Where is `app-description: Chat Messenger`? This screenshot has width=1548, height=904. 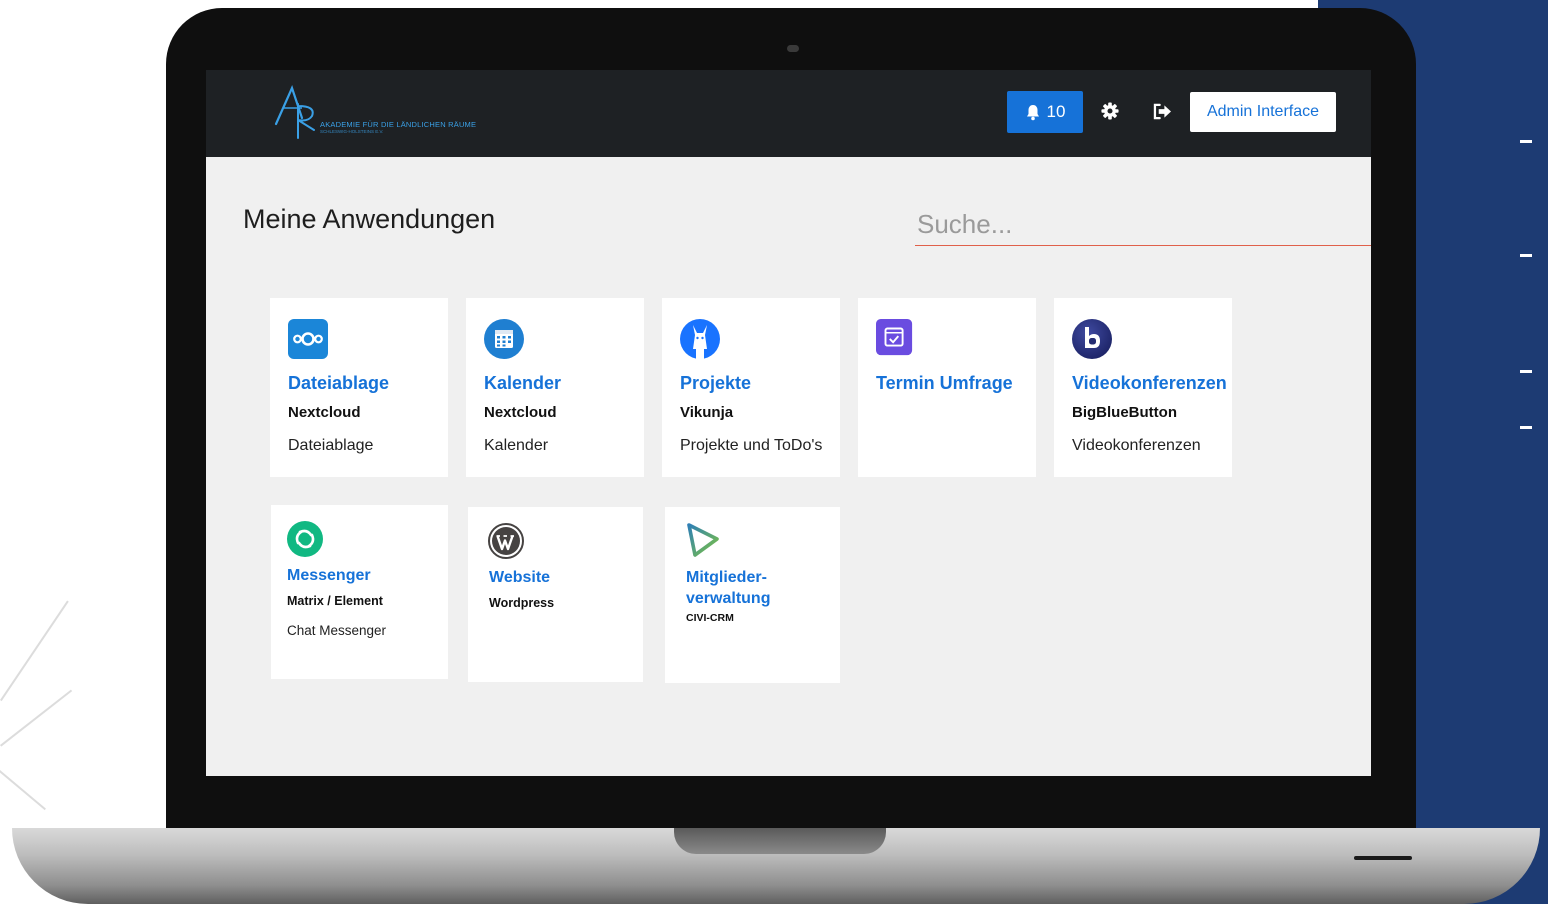 app-description: Chat Messenger is located at coordinates (337, 630).